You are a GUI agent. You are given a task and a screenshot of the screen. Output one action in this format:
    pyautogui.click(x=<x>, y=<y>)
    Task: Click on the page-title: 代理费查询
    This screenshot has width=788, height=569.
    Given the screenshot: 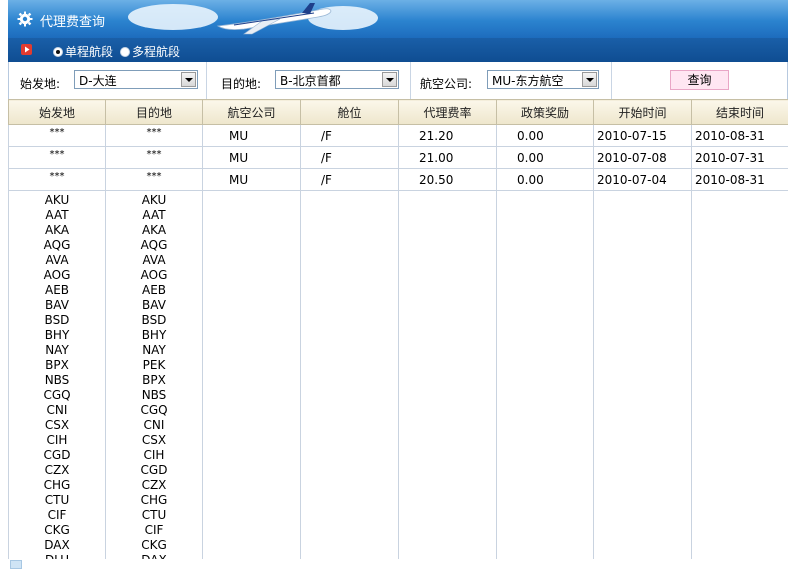 What is the action you would take?
    pyautogui.click(x=73, y=22)
    